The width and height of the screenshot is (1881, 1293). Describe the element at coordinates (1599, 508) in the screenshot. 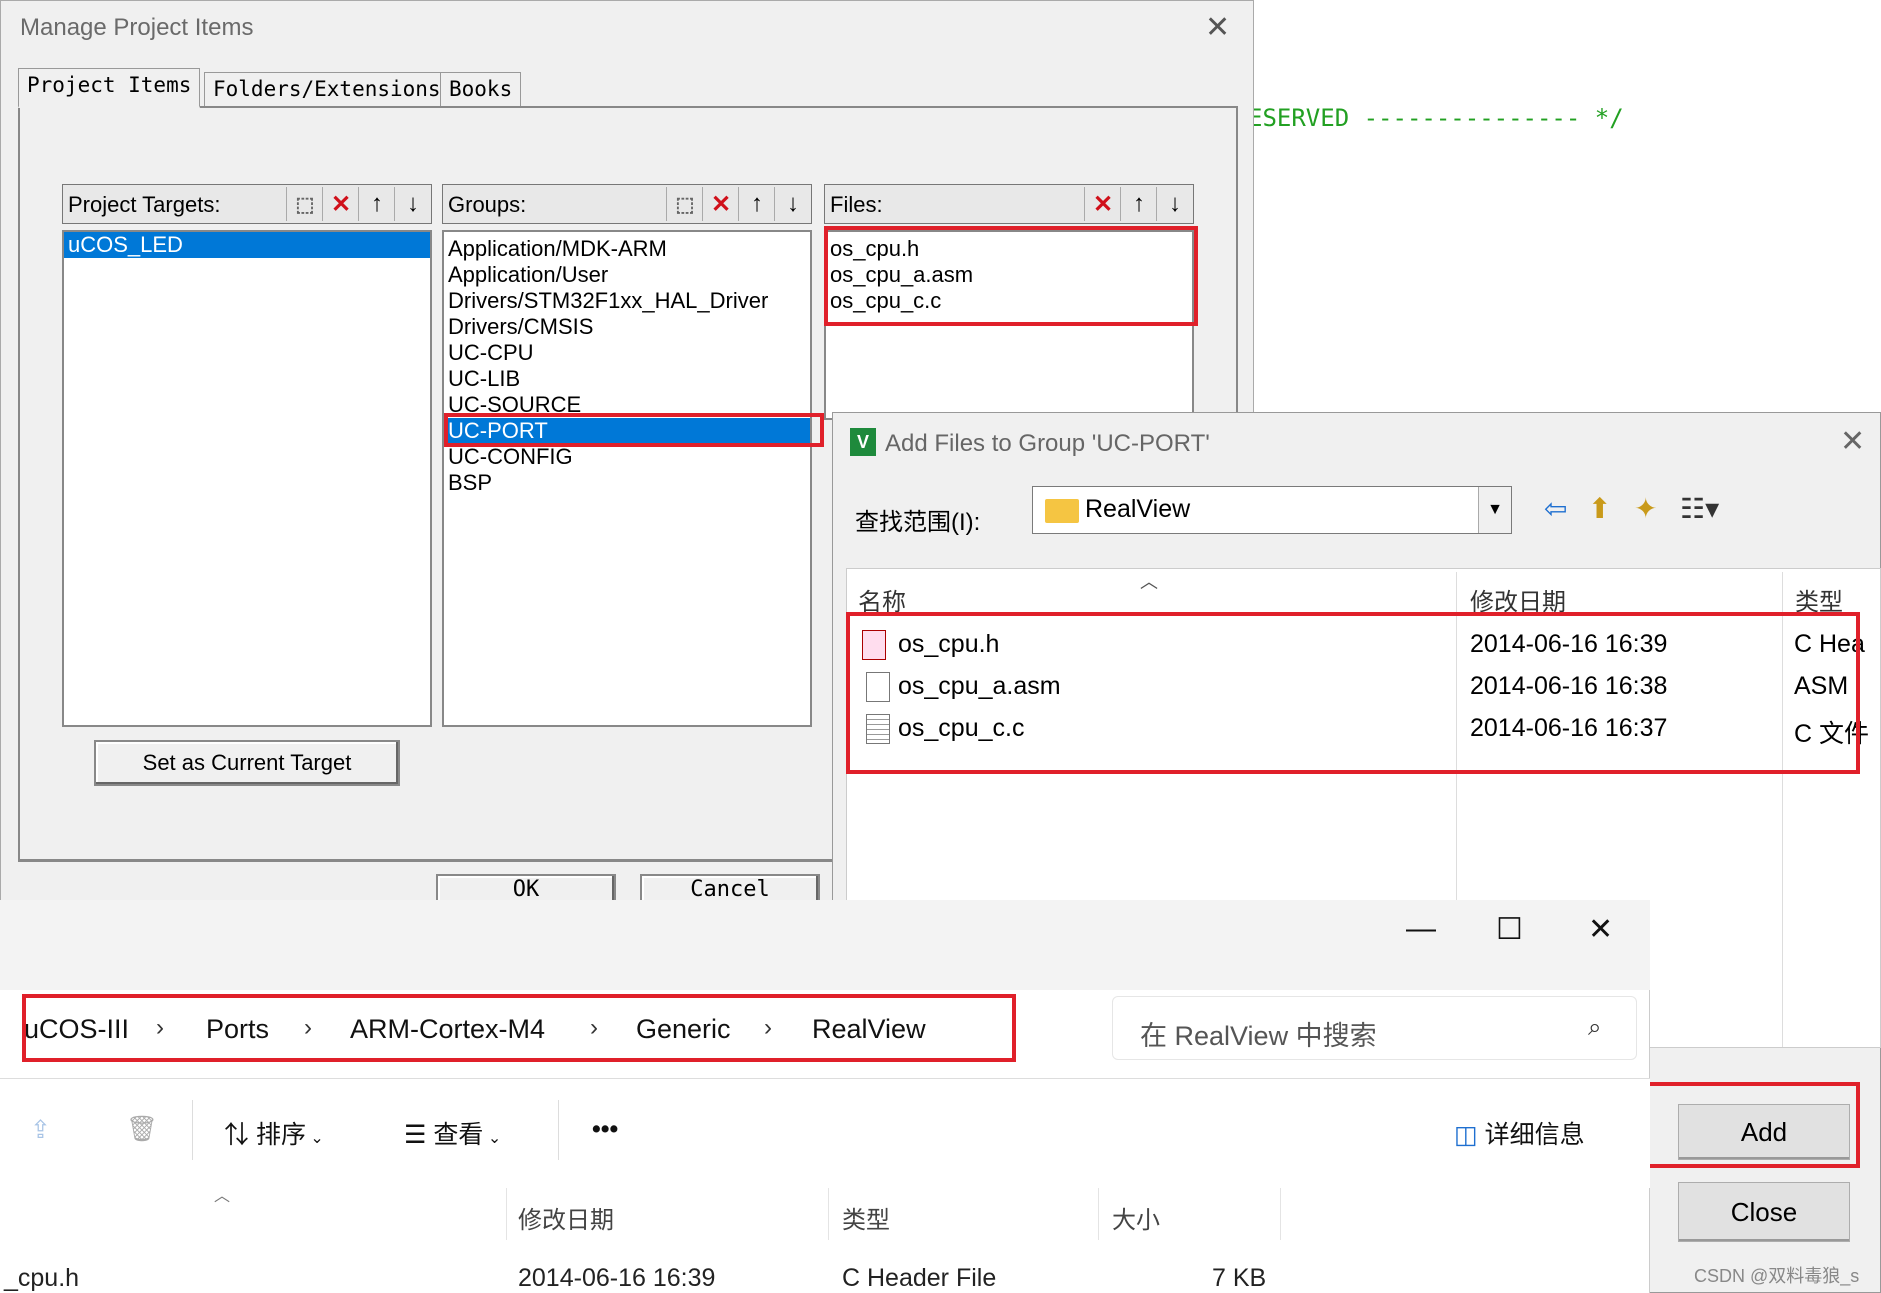

I see `up-folder-icon: ⬆` at that location.